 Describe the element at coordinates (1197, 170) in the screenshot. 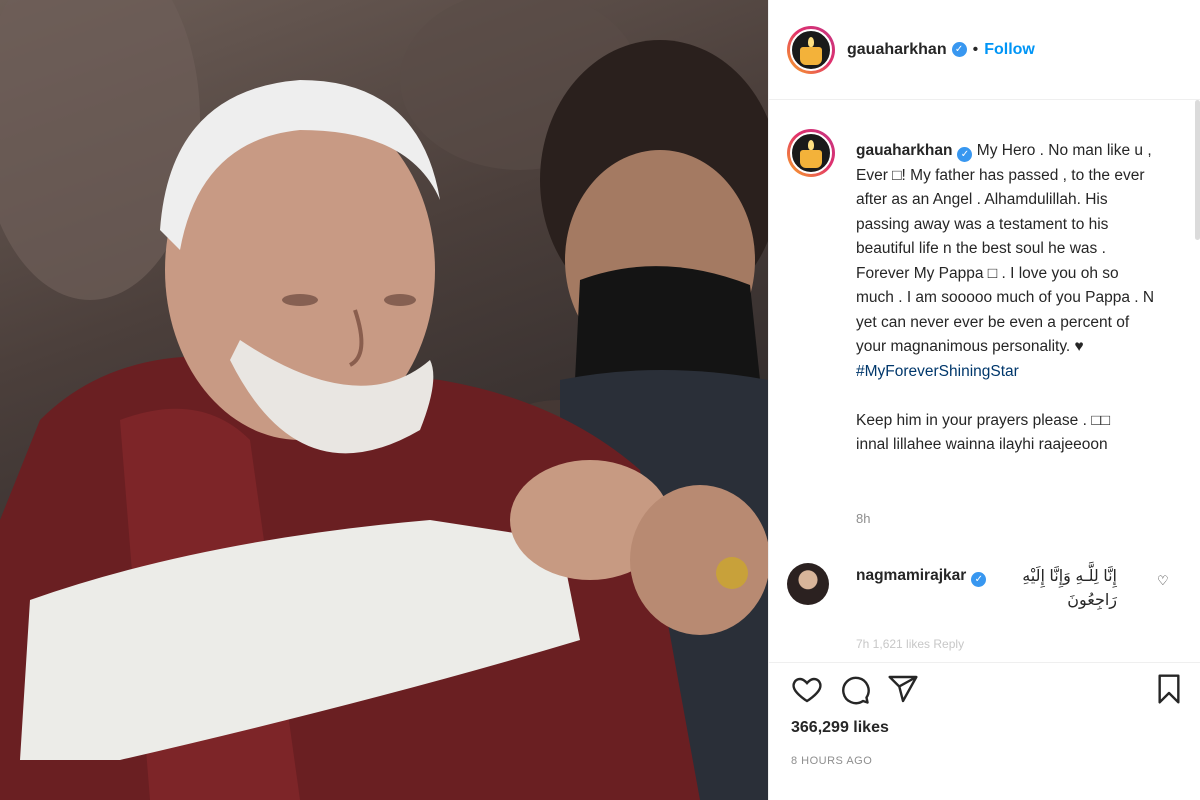

I see `comments-scrollbar` at that location.